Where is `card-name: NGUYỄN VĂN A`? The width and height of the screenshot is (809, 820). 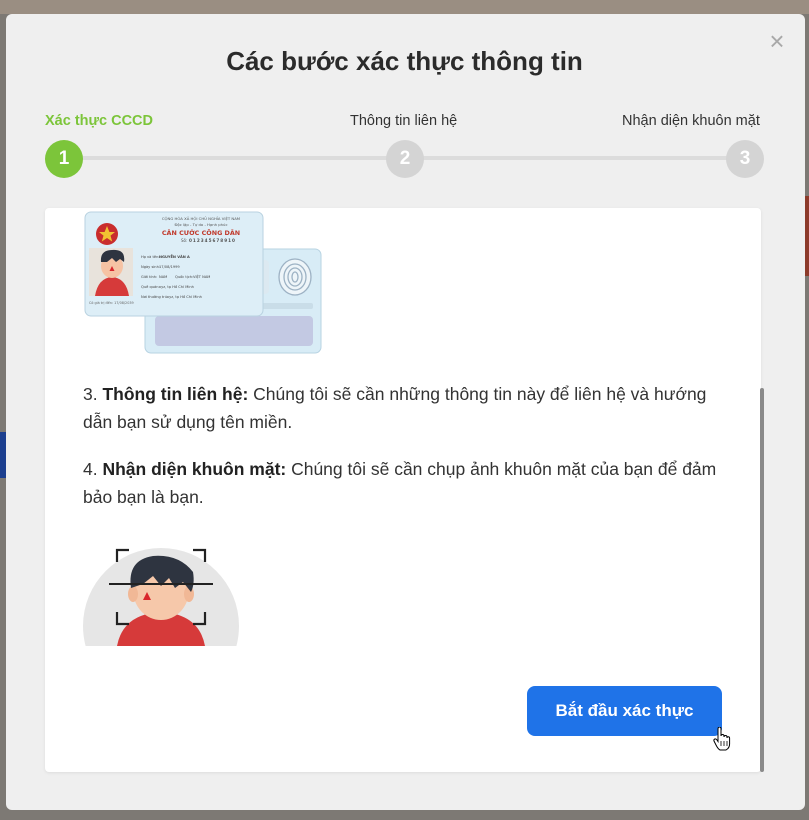
card-name: NGUYỄN VĂN A is located at coordinates (174, 256).